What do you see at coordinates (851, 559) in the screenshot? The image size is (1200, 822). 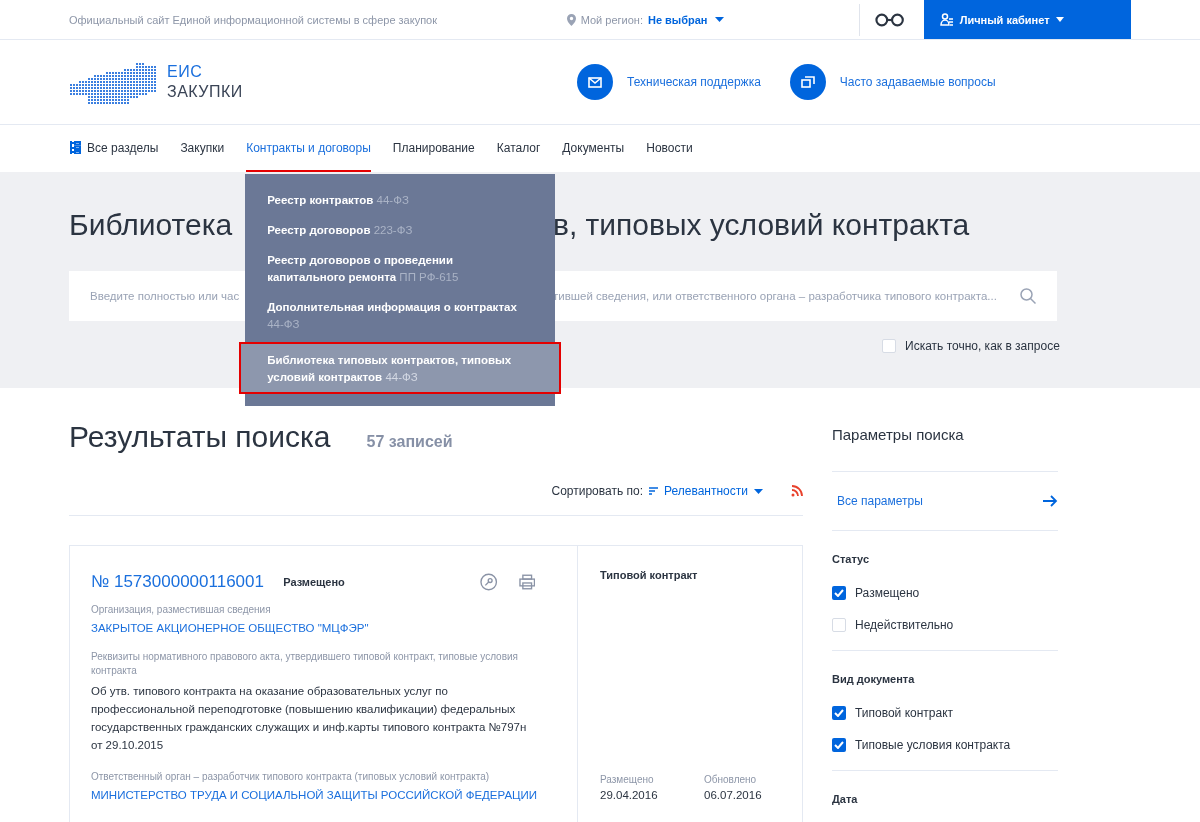 I see `filter-group-title: Статус` at bounding box center [851, 559].